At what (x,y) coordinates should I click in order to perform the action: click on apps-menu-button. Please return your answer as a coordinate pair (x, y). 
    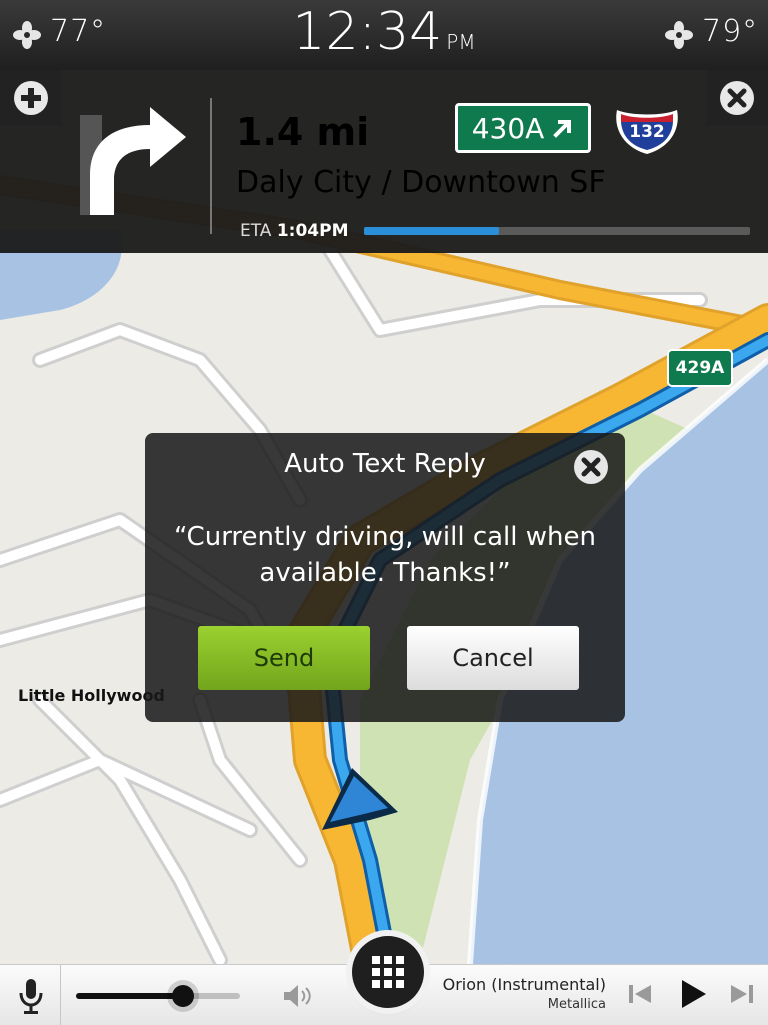
    Looking at the image, I should click on (388, 972).